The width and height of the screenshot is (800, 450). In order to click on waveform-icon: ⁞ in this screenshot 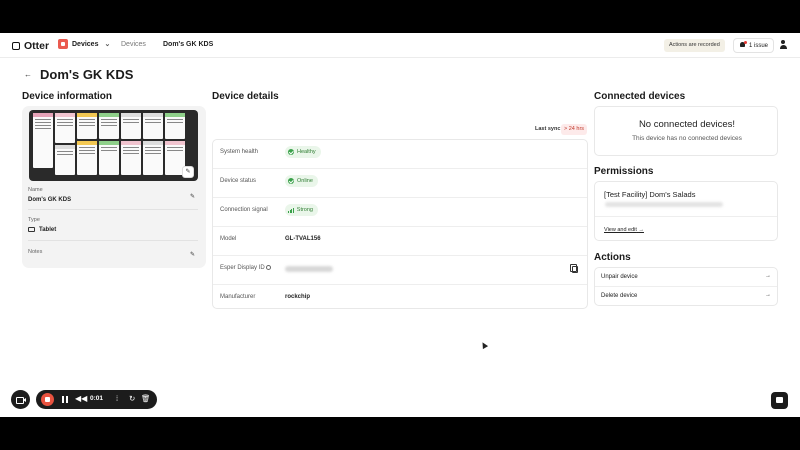, I will do `click(117, 398)`.